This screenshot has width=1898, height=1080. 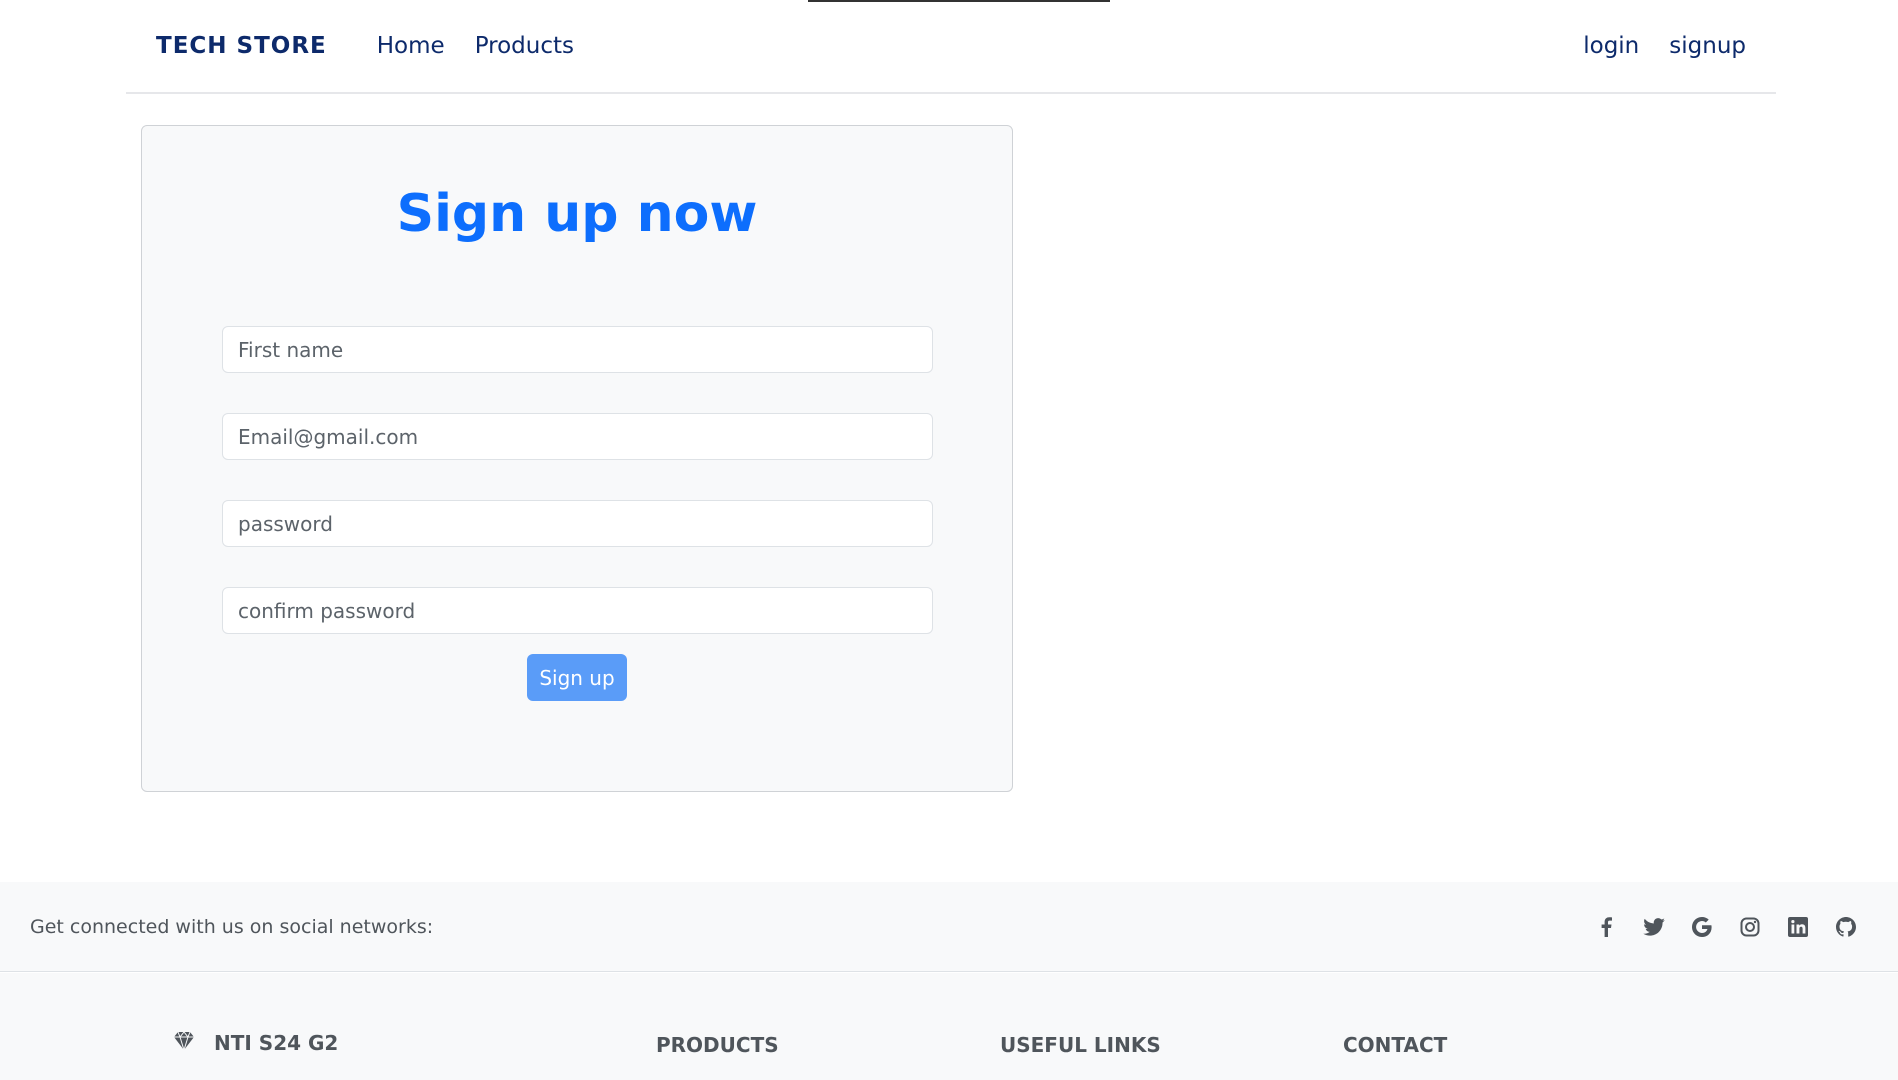 What do you see at coordinates (1611, 46) in the screenshot?
I see `nav-link-login: login` at bounding box center [1611, 46].